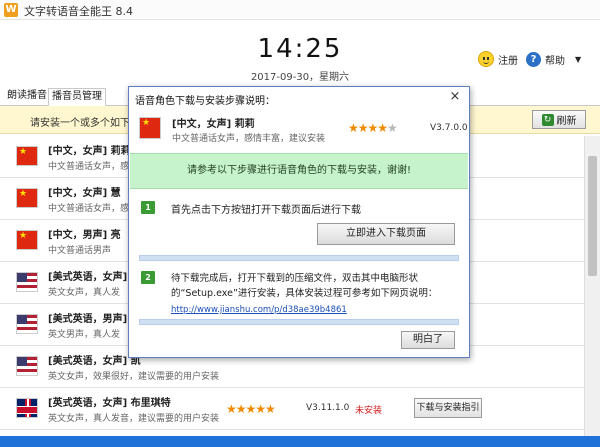 Image resolution: width=600 pixels, height=447 pixels. Describe the element at coordinates (592, 286) in the screenshot. I see `list-scrollbar` at that location.